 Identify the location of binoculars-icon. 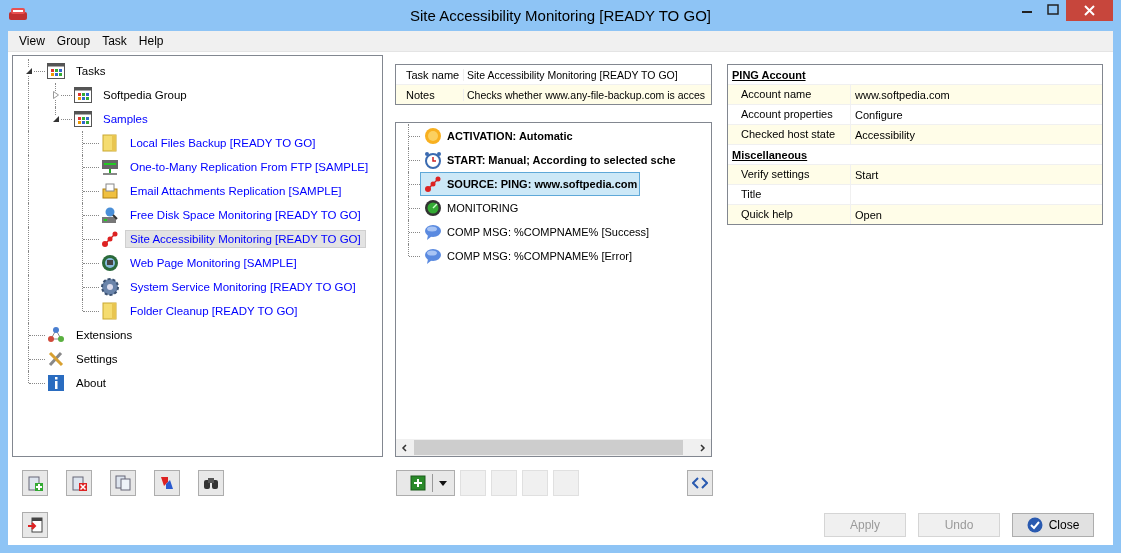
(211, 483).